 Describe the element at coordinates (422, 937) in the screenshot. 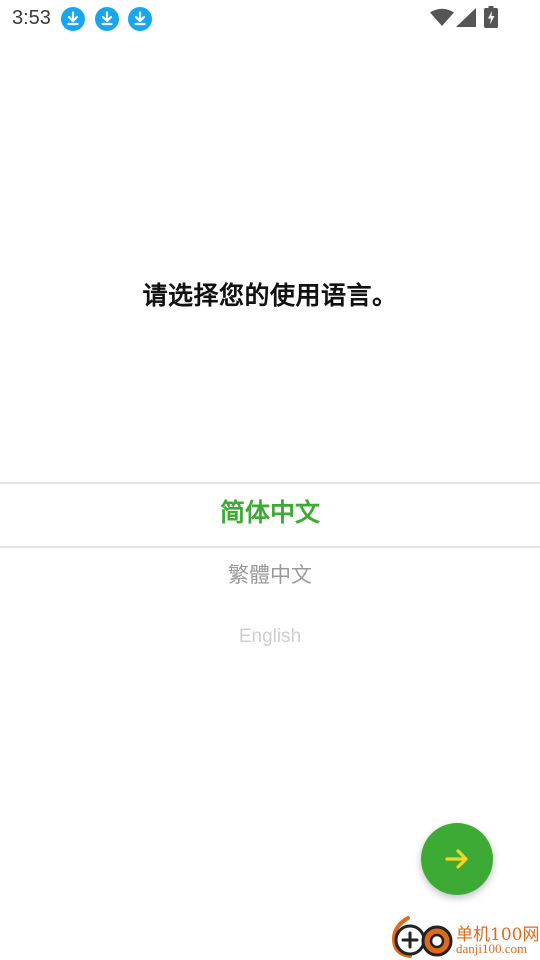

I see `watermark-logo-icon` at that location.